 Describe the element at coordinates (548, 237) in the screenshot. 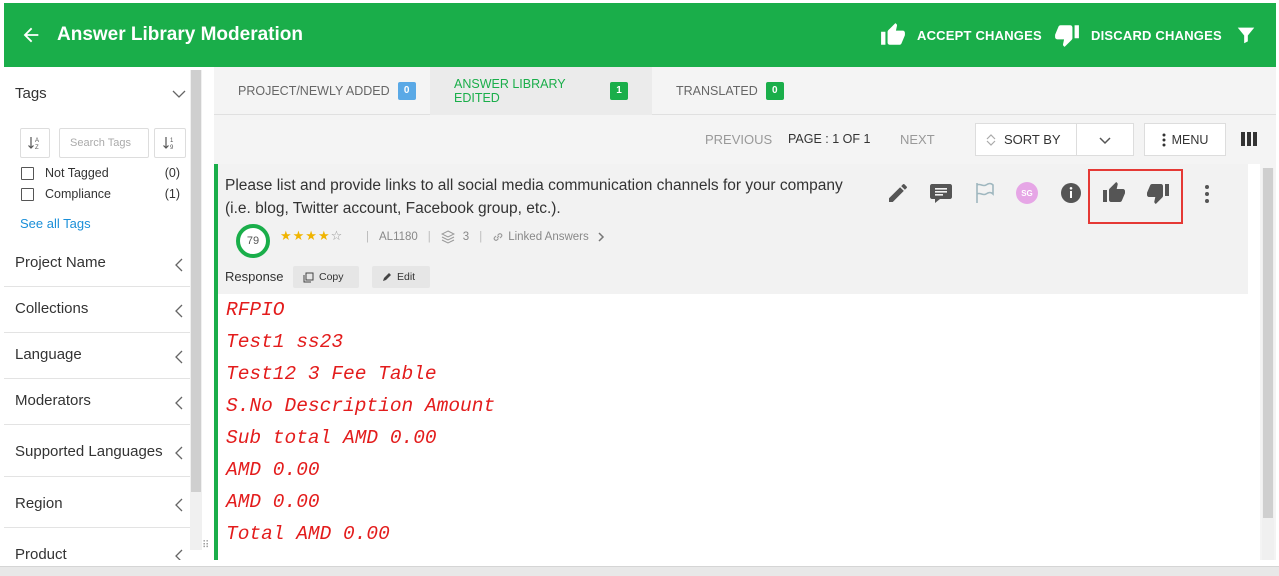

I see `linked-answers-link: Linked Answers` at that location.